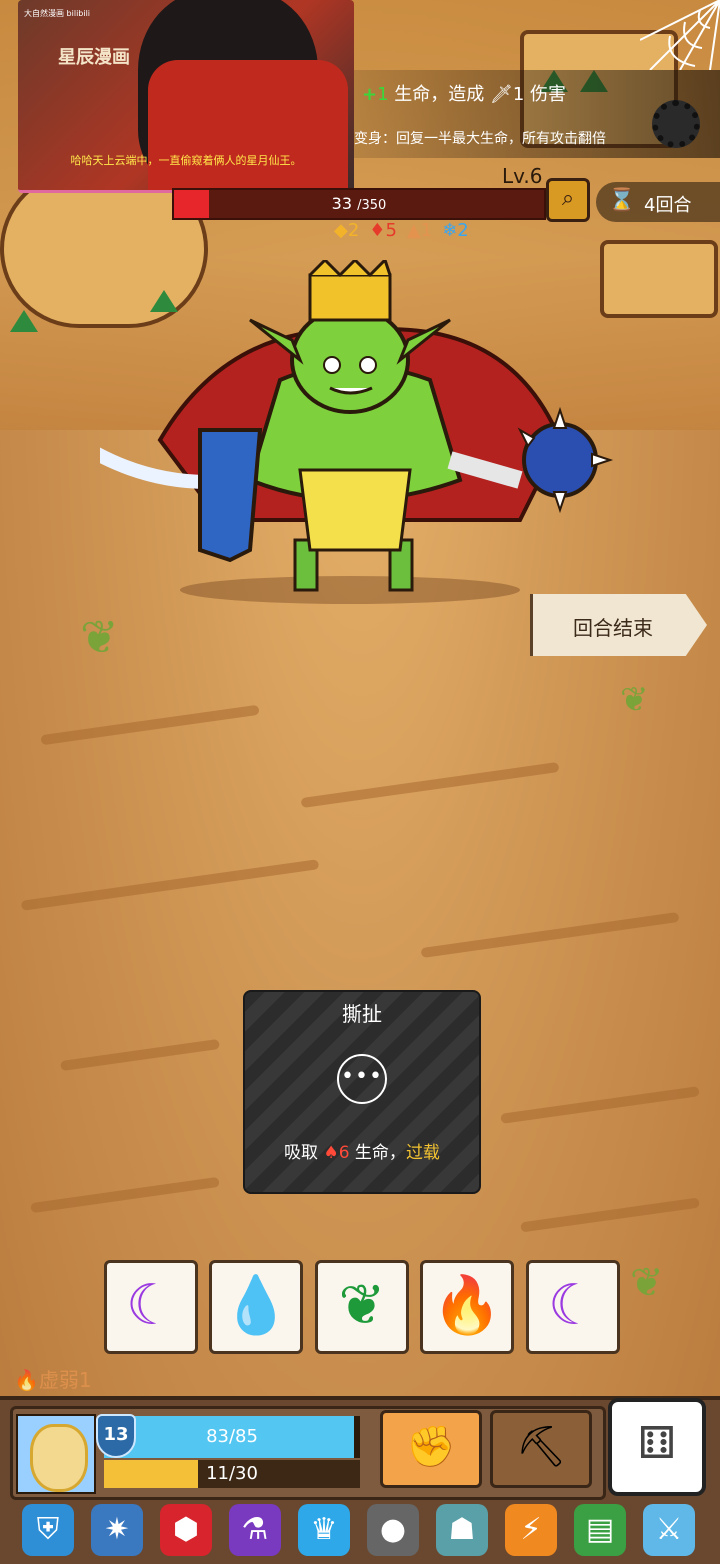  What do you see at coordinates (522, 176) in the screenshot?
I see `enemy-level: Lv.6` at bounding box center [522, 176].